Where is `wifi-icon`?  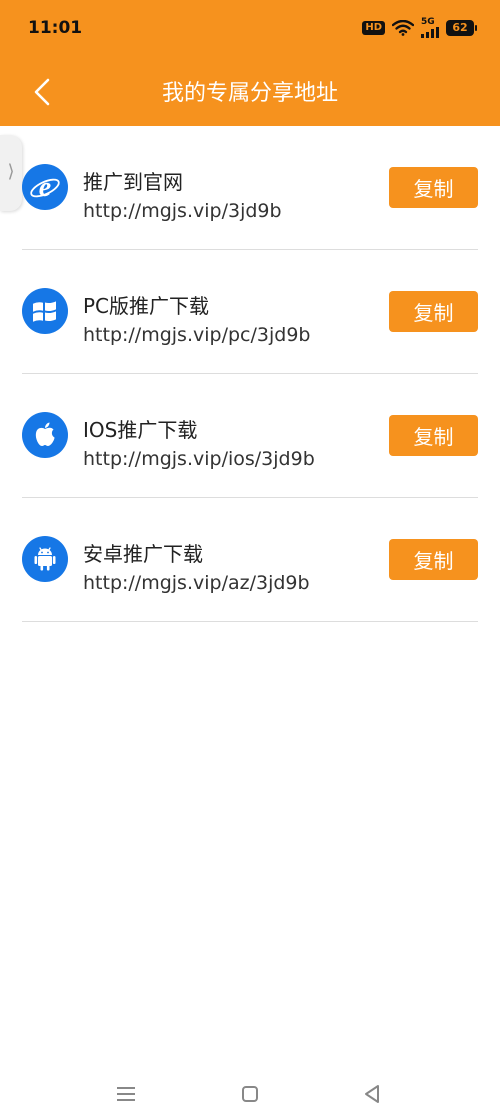
wifi-icon is located at coordinates (403, 28).